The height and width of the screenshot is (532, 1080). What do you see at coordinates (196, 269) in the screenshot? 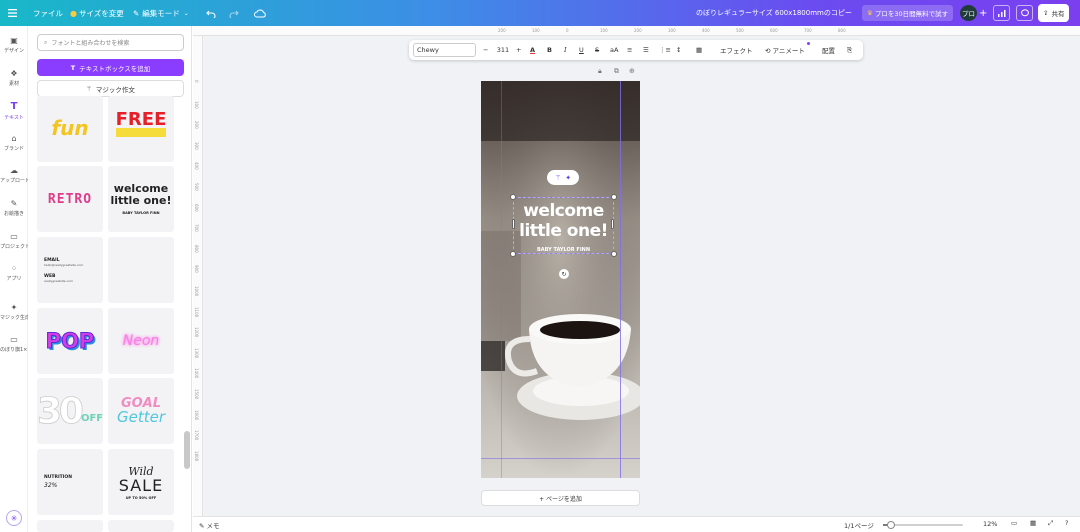
I see `ruler-tick-label: 900` at bounding box center [196, 269].